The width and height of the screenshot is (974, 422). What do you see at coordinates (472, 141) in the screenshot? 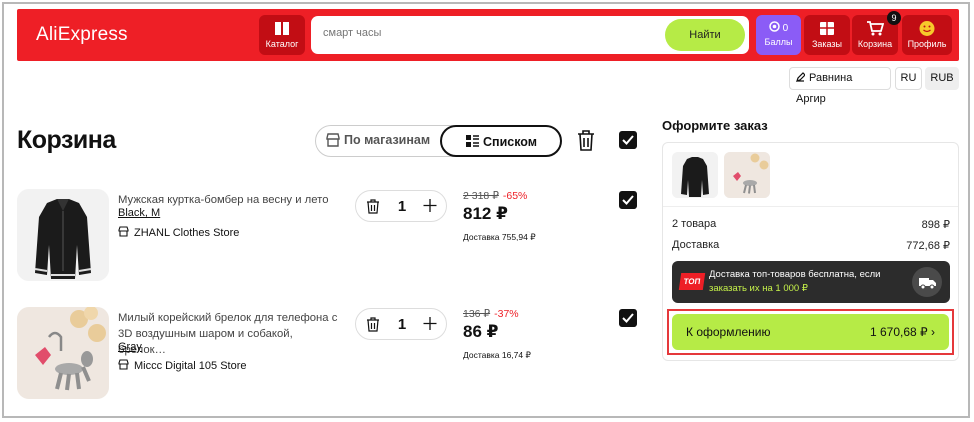
I see `list-icon` at bounding box center [472, 141].